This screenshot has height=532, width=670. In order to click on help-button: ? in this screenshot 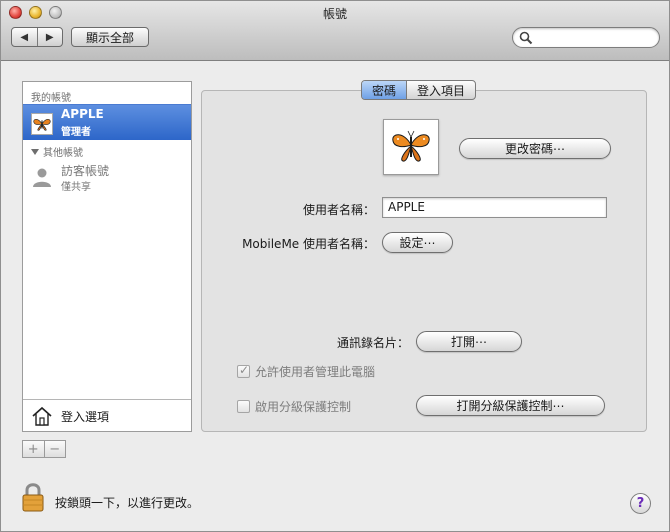, I will do `click(640, 503)`.